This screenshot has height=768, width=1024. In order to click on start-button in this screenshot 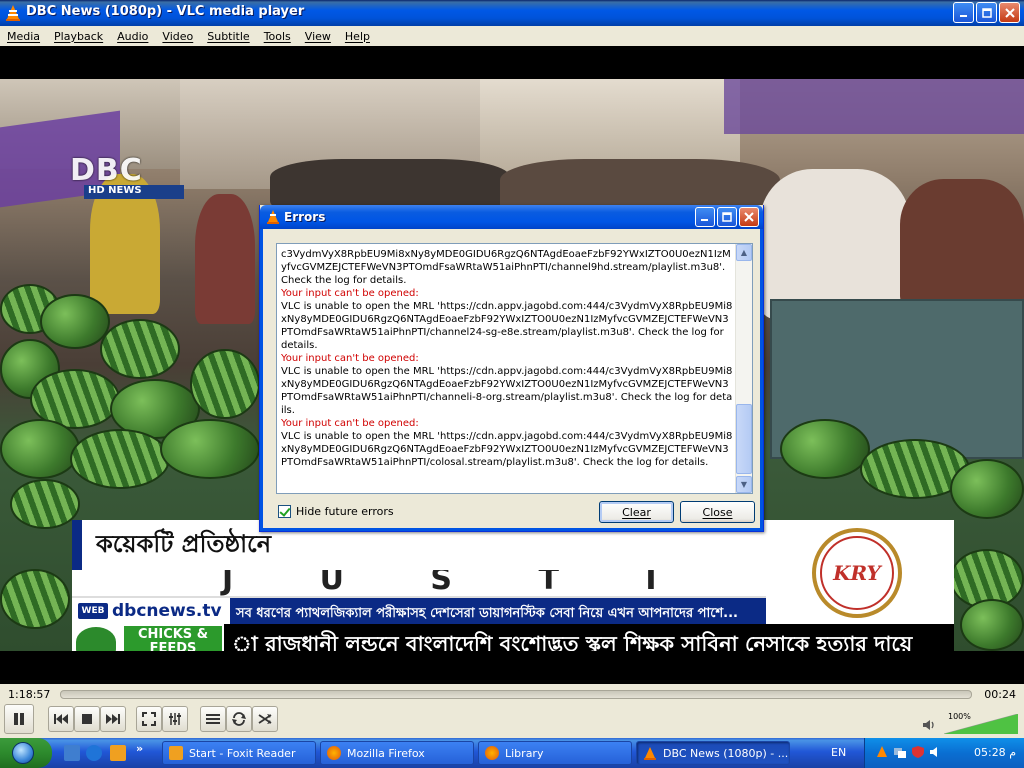, I will do `click(26, 753)`.